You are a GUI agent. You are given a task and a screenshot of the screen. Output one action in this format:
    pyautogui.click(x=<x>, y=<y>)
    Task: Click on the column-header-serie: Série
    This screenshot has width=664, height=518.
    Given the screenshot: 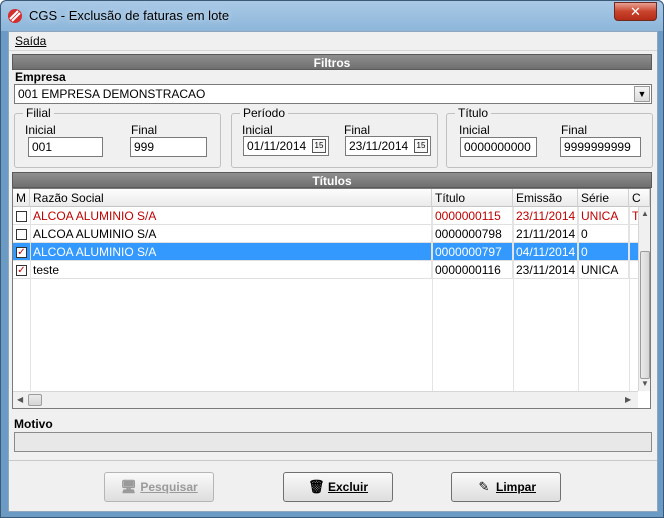 What is the action you would take?
    pyautogui.click(x=603, y=198)
    